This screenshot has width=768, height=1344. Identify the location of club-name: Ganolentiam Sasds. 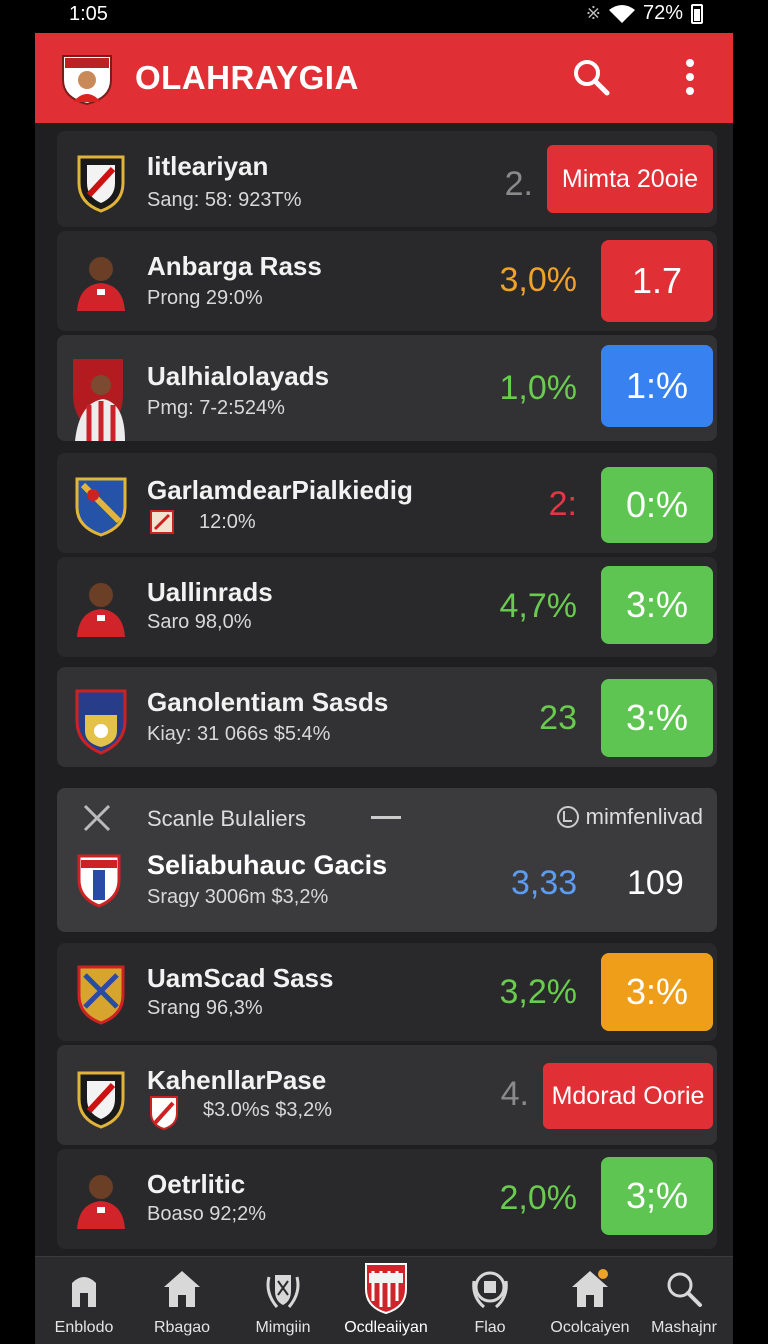
(268, 702).